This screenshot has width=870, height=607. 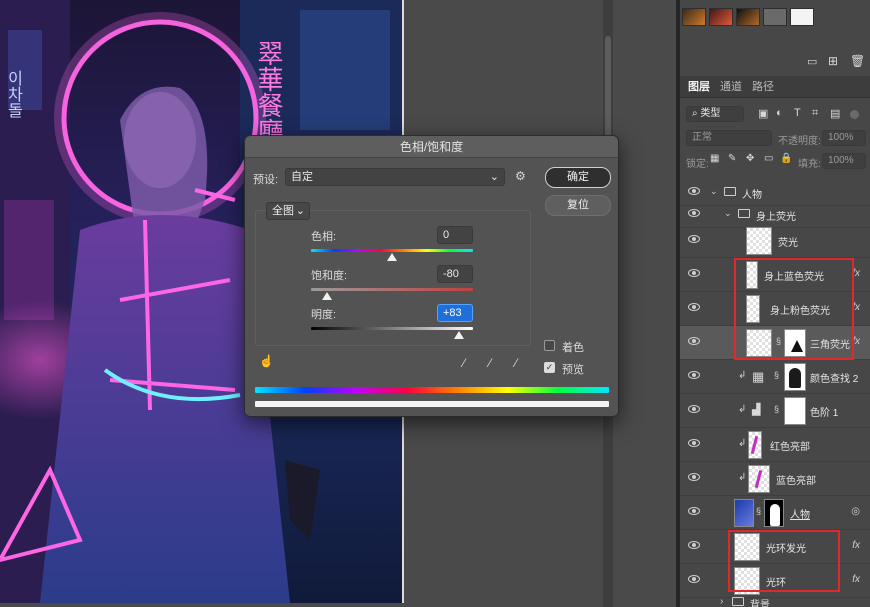 I want to click on lightness-slider-thumb, so click(x=459, y=335).